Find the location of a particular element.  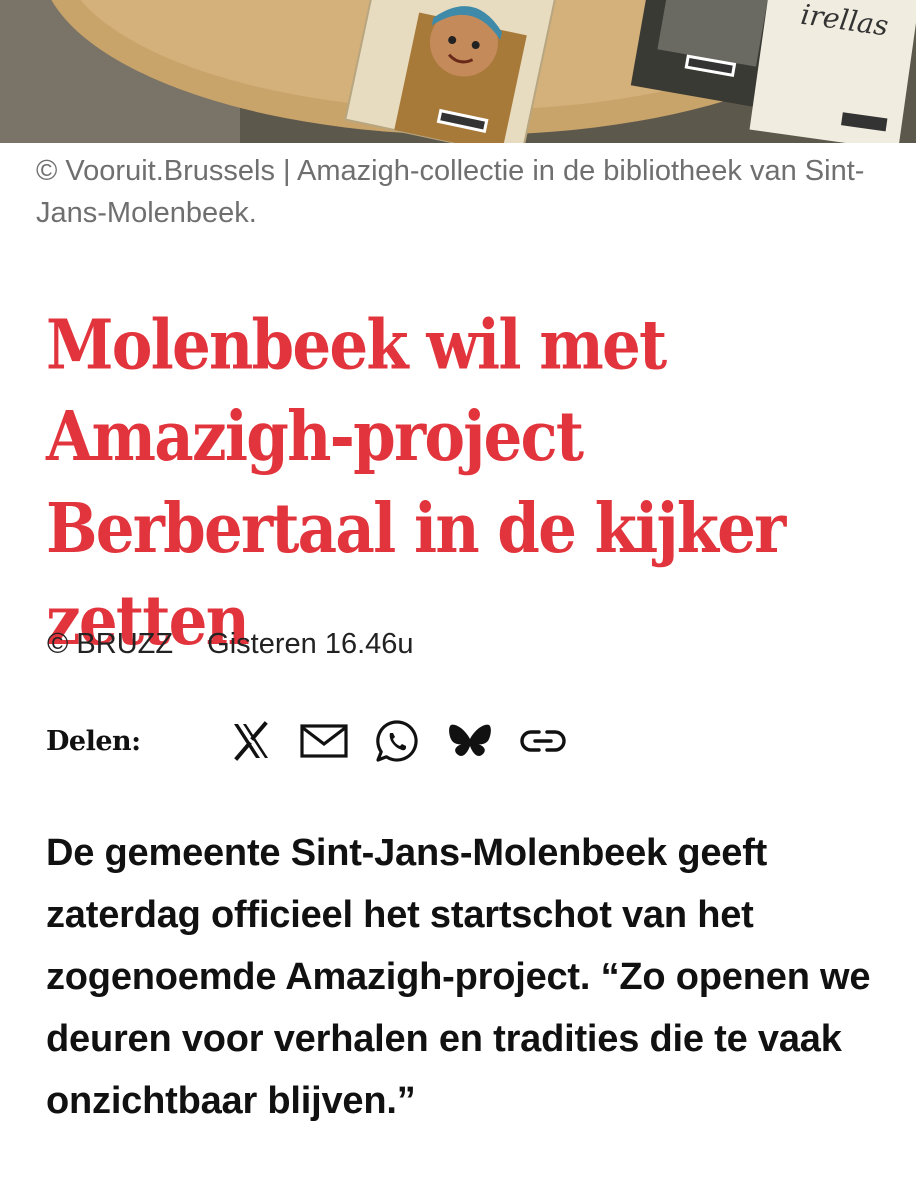

x-icon is located at coordinates (251, 741).